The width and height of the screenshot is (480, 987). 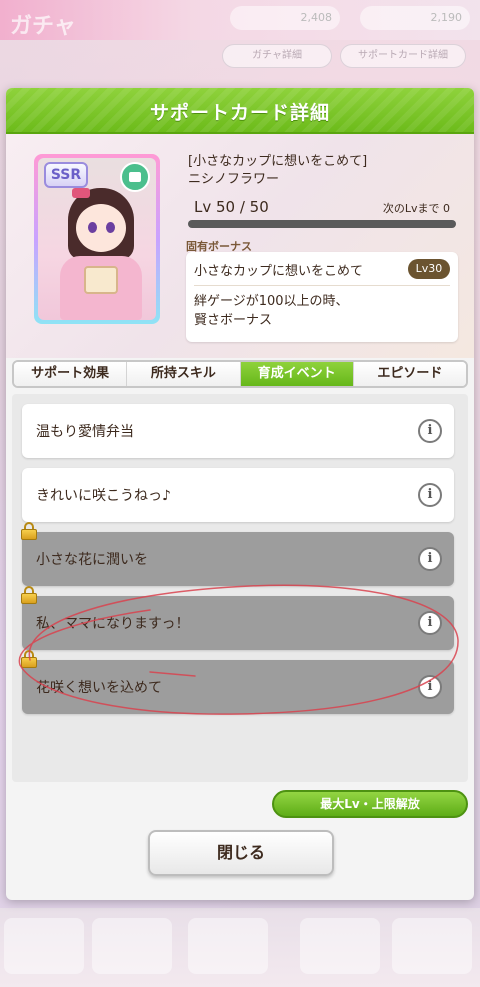 What do you see at coordinates (43, 26) in the screenshot?
I see `background-title: ガチャ` at bounding box center [43, 26].